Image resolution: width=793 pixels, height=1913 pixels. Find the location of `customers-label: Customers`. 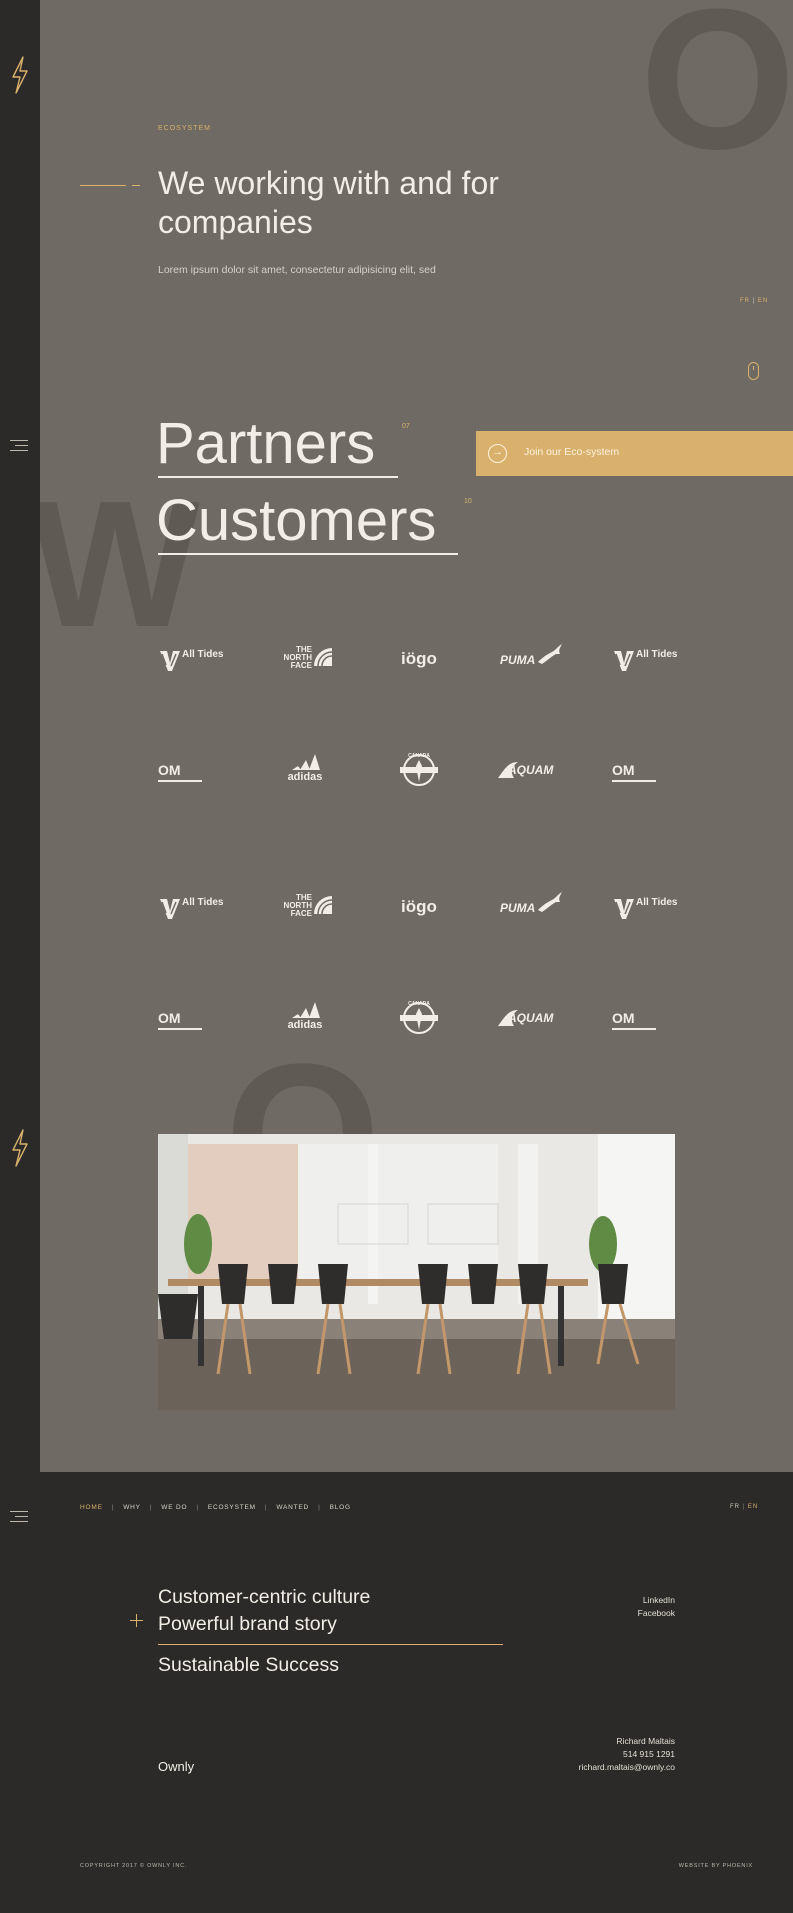

customers-label: Customers is located at coordinates (296, 520).